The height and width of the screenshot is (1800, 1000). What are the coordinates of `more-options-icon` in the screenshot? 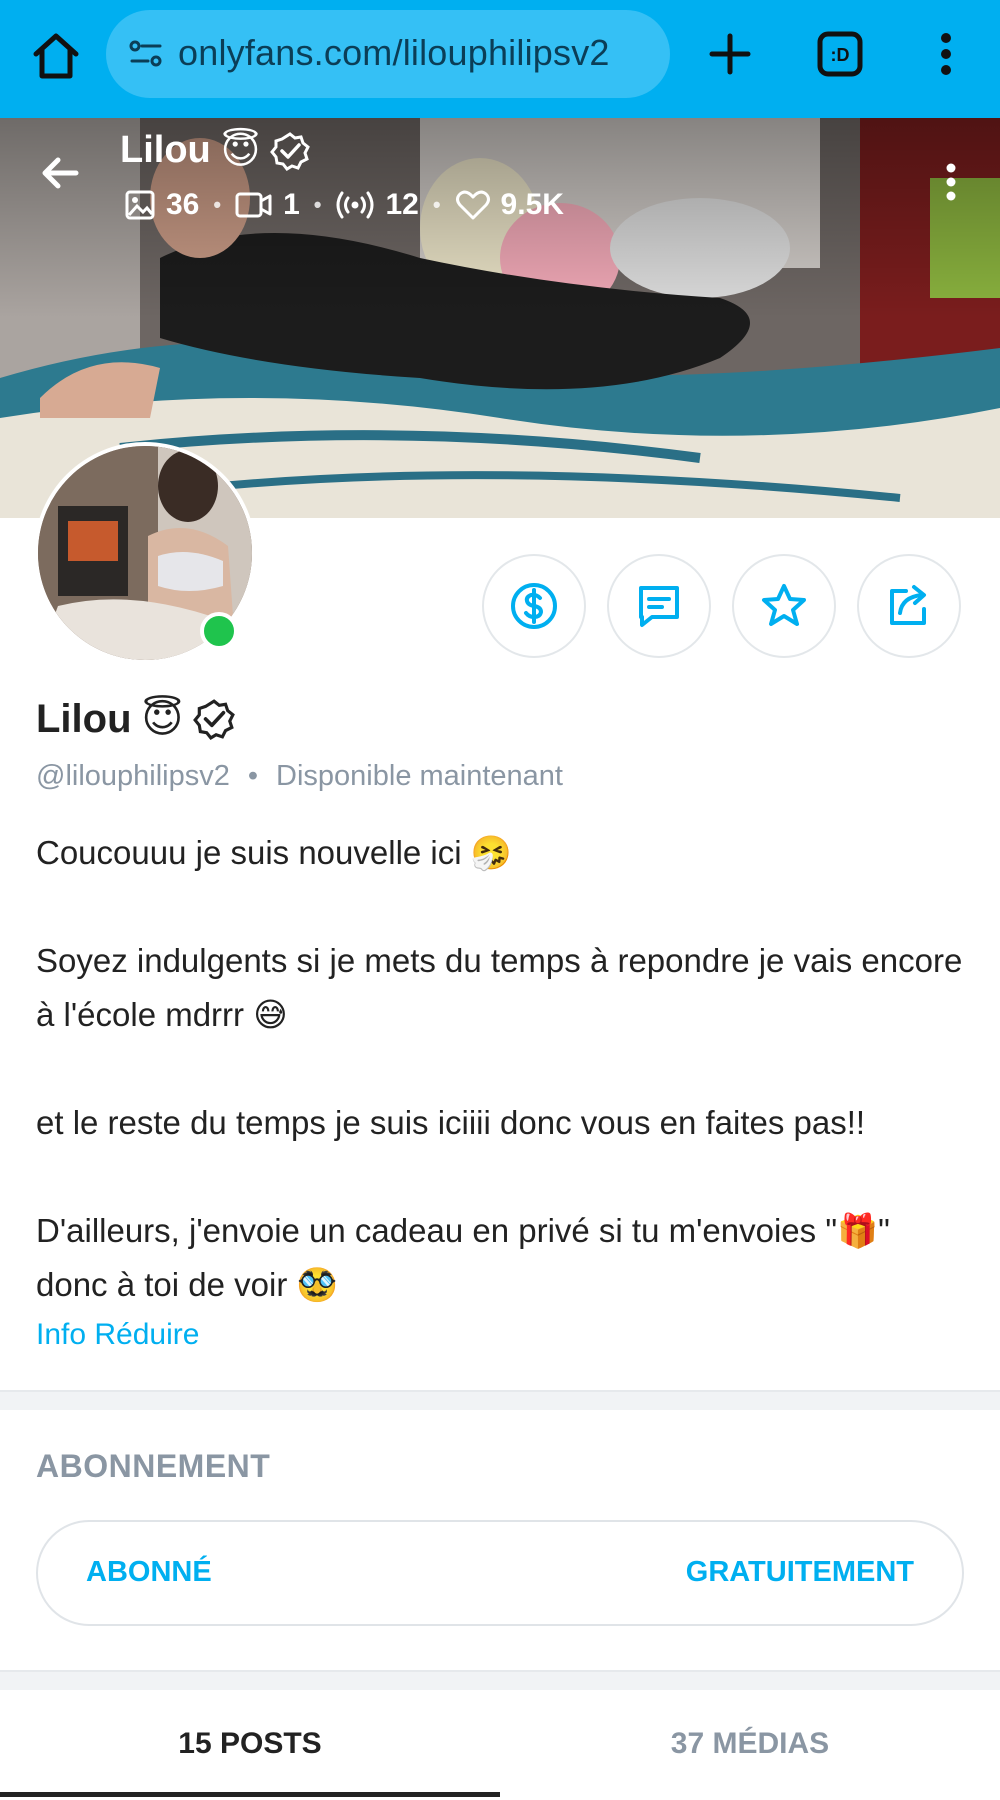 It's located at (951, 183).